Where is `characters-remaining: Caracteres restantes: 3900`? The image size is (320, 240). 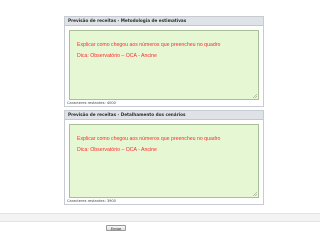 characters-remaining: Caracteres restantes: 3900 is located at coordinates (91, 201).